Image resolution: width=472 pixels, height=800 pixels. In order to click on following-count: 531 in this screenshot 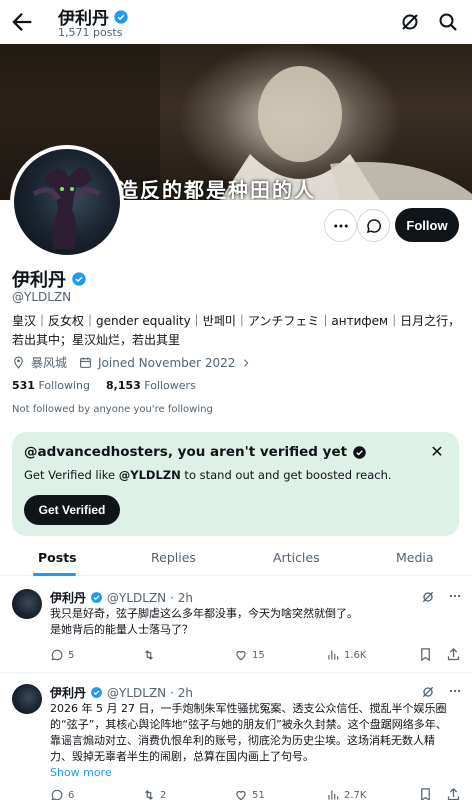, I will do `click(23, 385)`.